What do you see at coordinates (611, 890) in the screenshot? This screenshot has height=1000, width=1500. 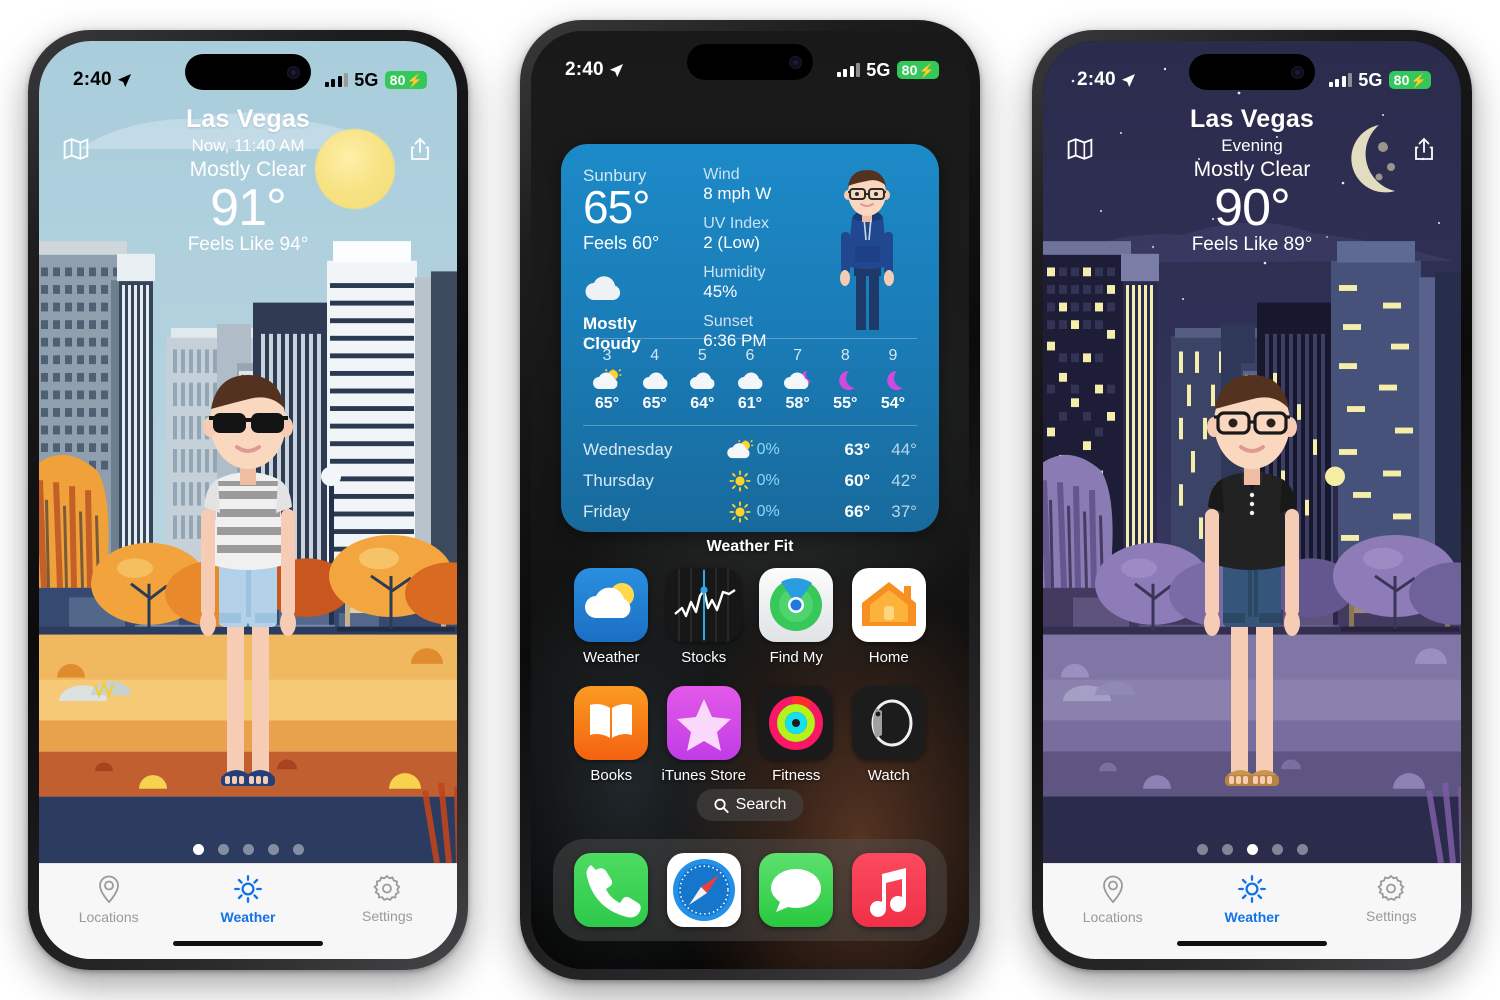 I see `phone-app-icon` at bounding box center [611, 890].